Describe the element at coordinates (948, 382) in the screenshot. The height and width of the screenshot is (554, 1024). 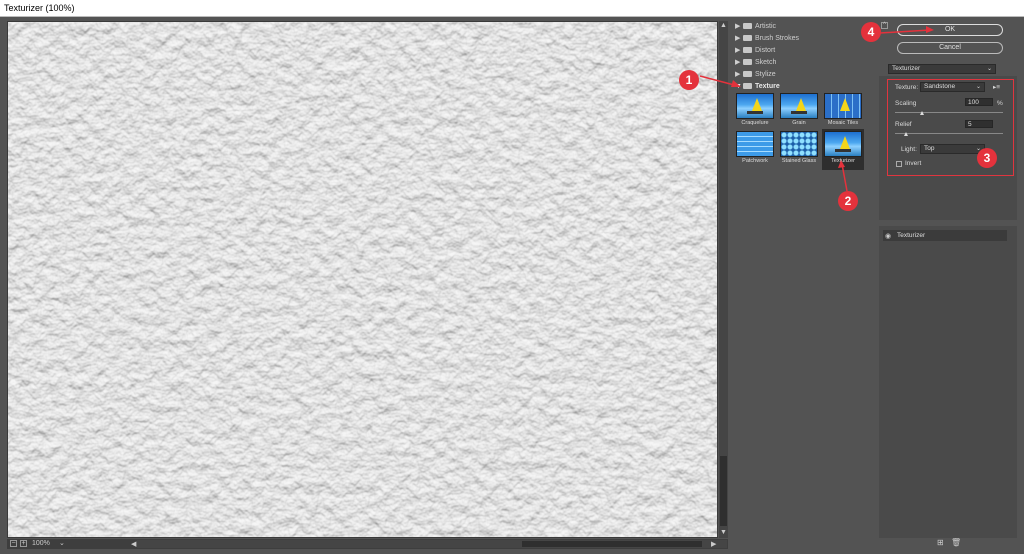
I see `effect-layers-panel: ◉ Texturizer` at that location.